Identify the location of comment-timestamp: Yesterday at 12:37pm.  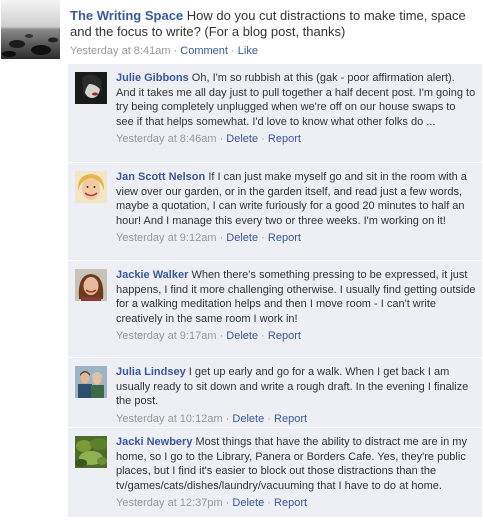
(169, 503).